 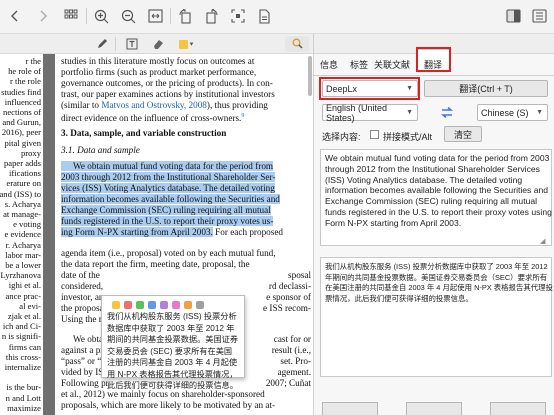 I want to click on zoom-out-icon, so click(x=128, y=16).